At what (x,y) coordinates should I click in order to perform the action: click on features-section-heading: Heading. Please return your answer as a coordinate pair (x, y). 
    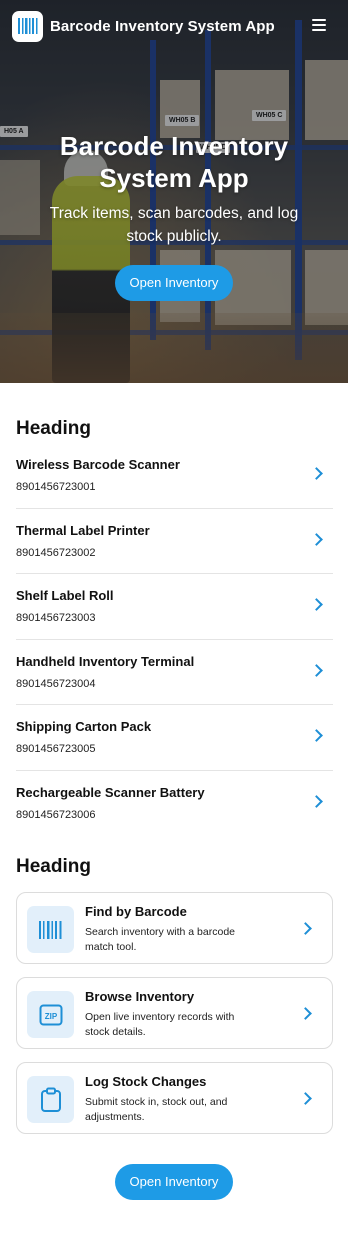
    Looking at the image, I should click on (53, 866).